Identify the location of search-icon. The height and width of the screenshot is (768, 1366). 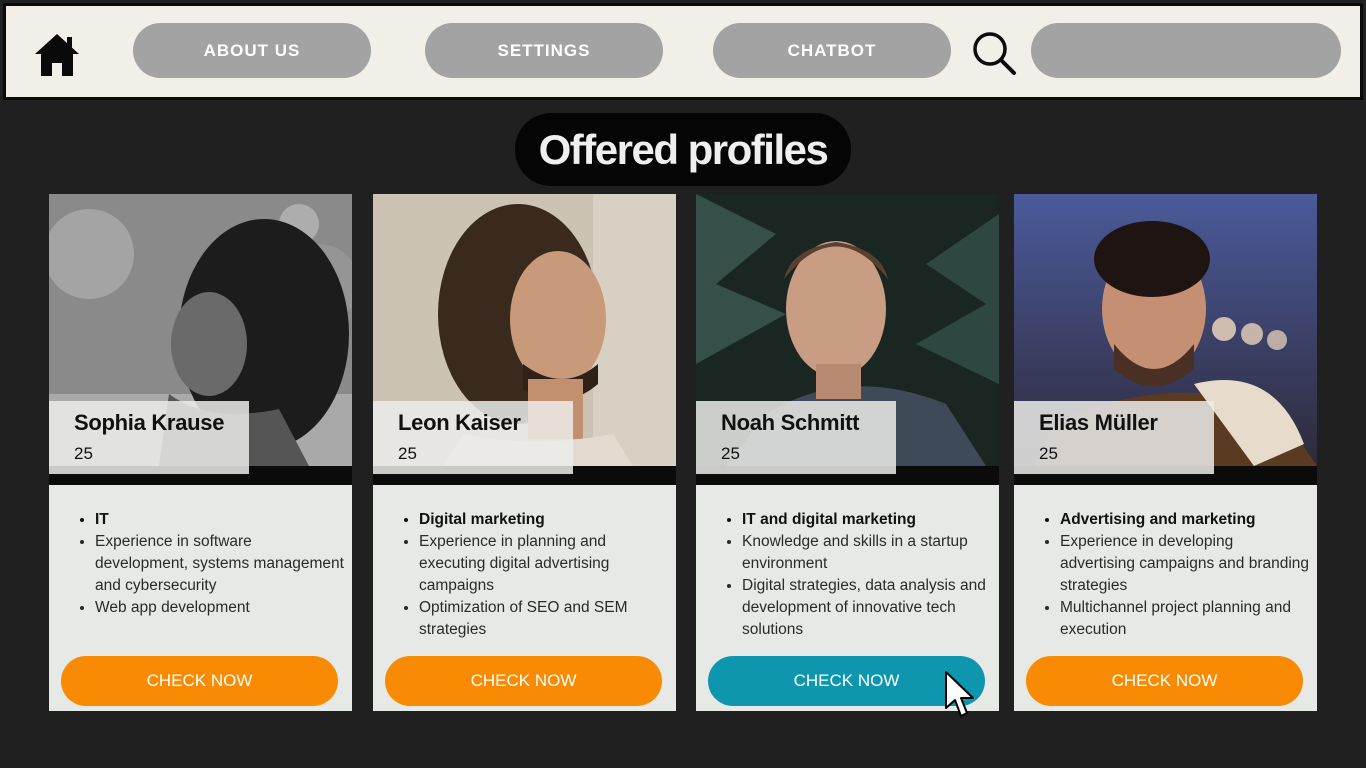
(993, 53).